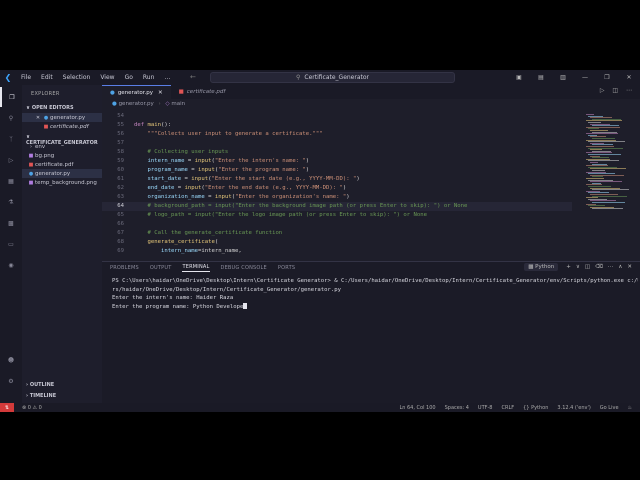  What do you see at coordinates (541, 77) in the screenshot?
I see `layout-panel-icon: ▤` at bounding box center [541, 77].